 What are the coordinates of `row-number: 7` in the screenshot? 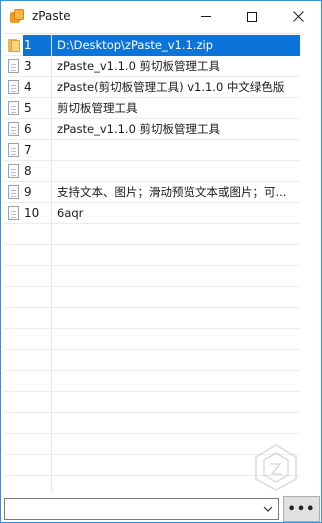 It's located at (28, 150).